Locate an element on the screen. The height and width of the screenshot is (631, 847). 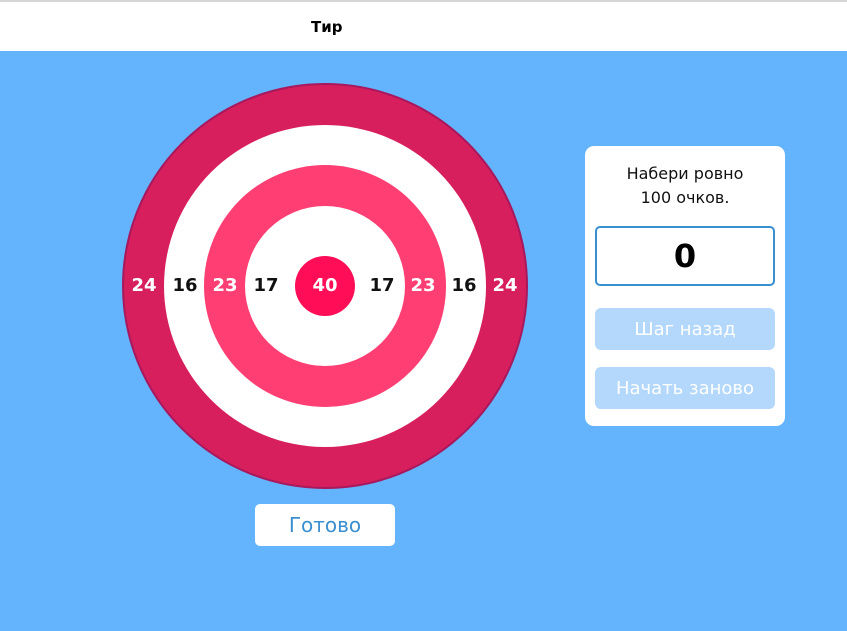
instruction-line-2: 100 очков. is located at coordinates (685, 197).